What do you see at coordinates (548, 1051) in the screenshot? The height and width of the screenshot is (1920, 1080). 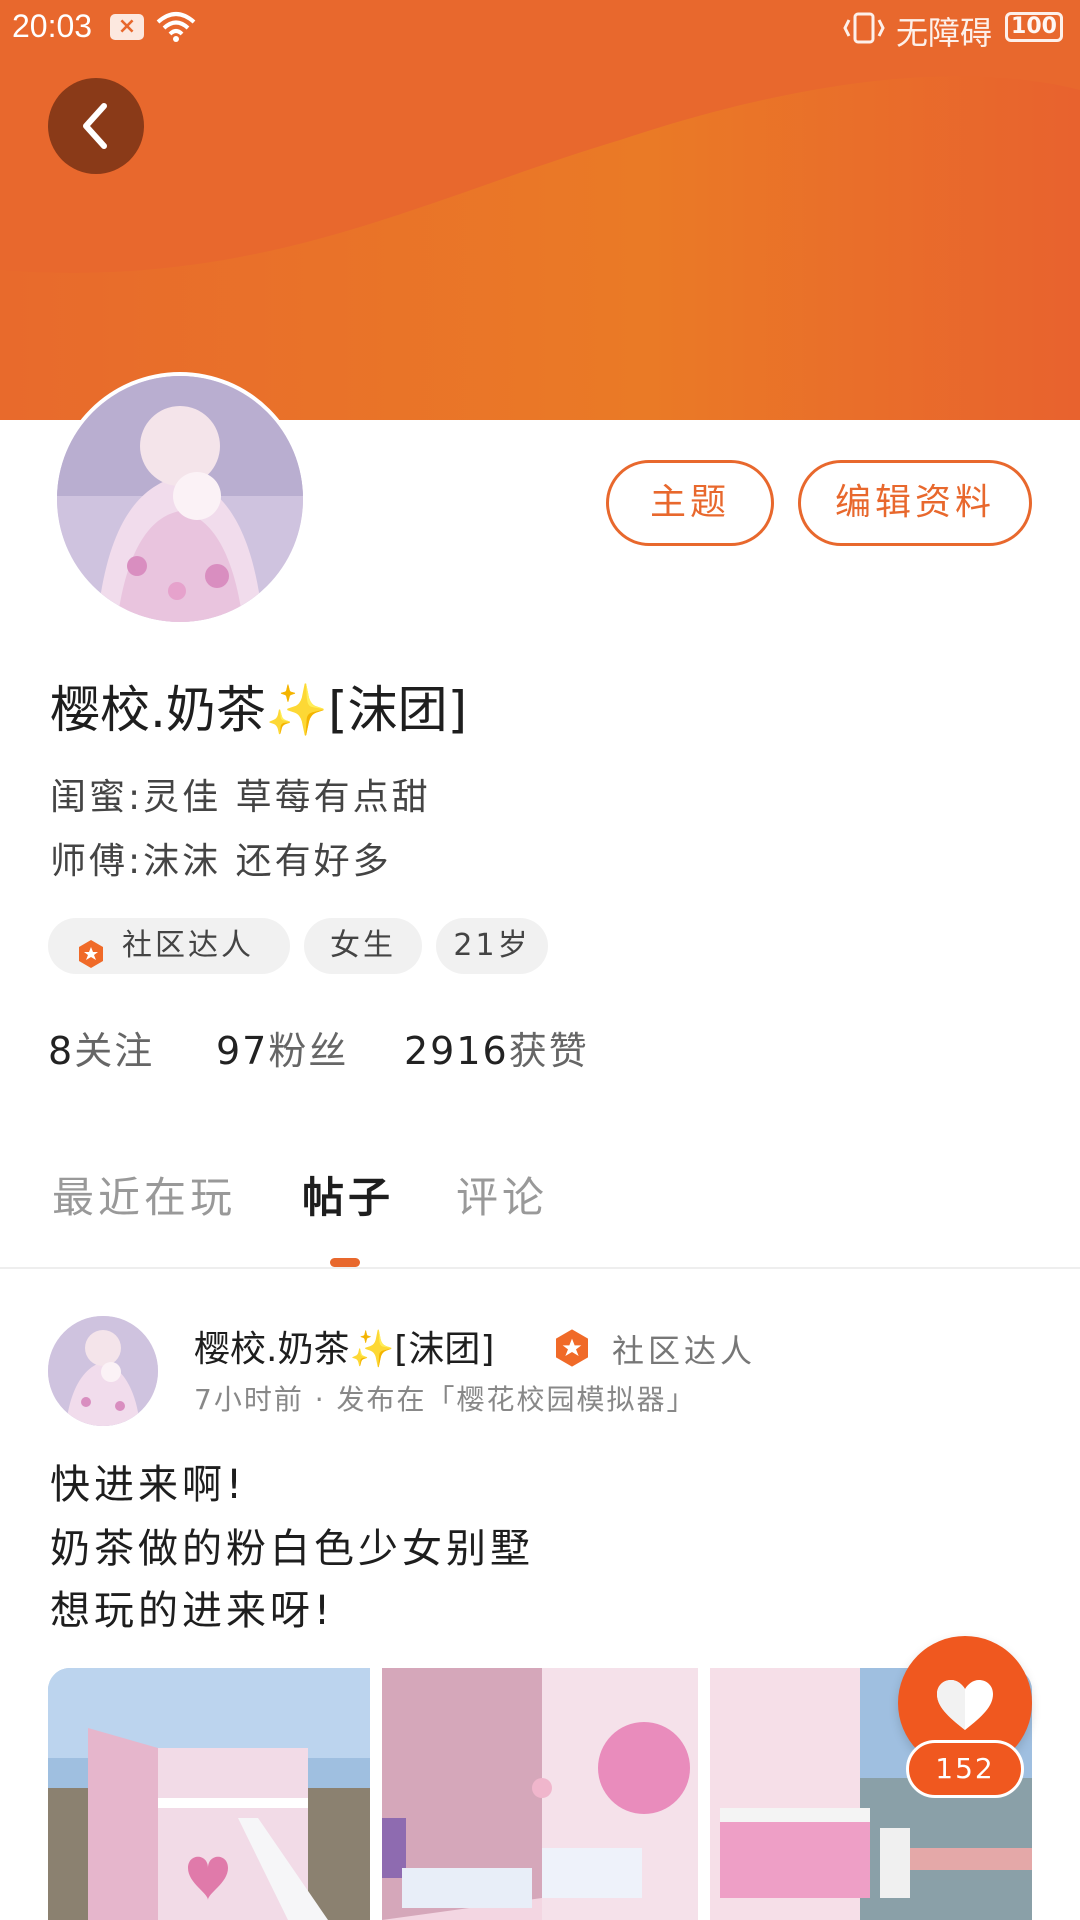 I see `likes-label: 获赞` at bounding box center [548, 1051].